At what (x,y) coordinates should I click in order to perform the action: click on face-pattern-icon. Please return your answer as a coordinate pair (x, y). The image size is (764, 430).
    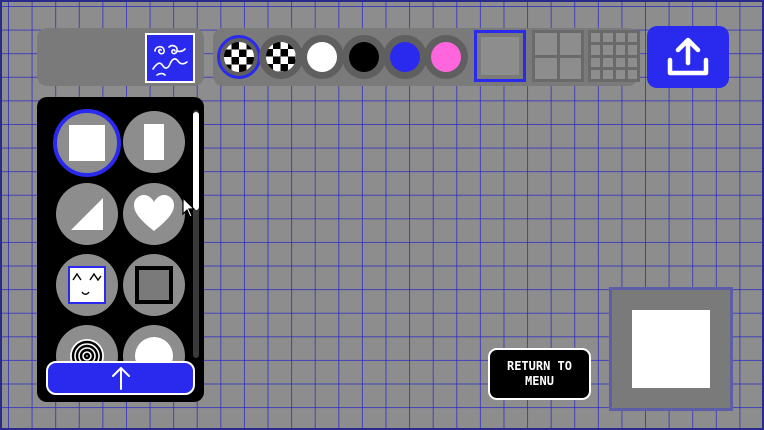
    Looking at the image, I should click on (87, 285).